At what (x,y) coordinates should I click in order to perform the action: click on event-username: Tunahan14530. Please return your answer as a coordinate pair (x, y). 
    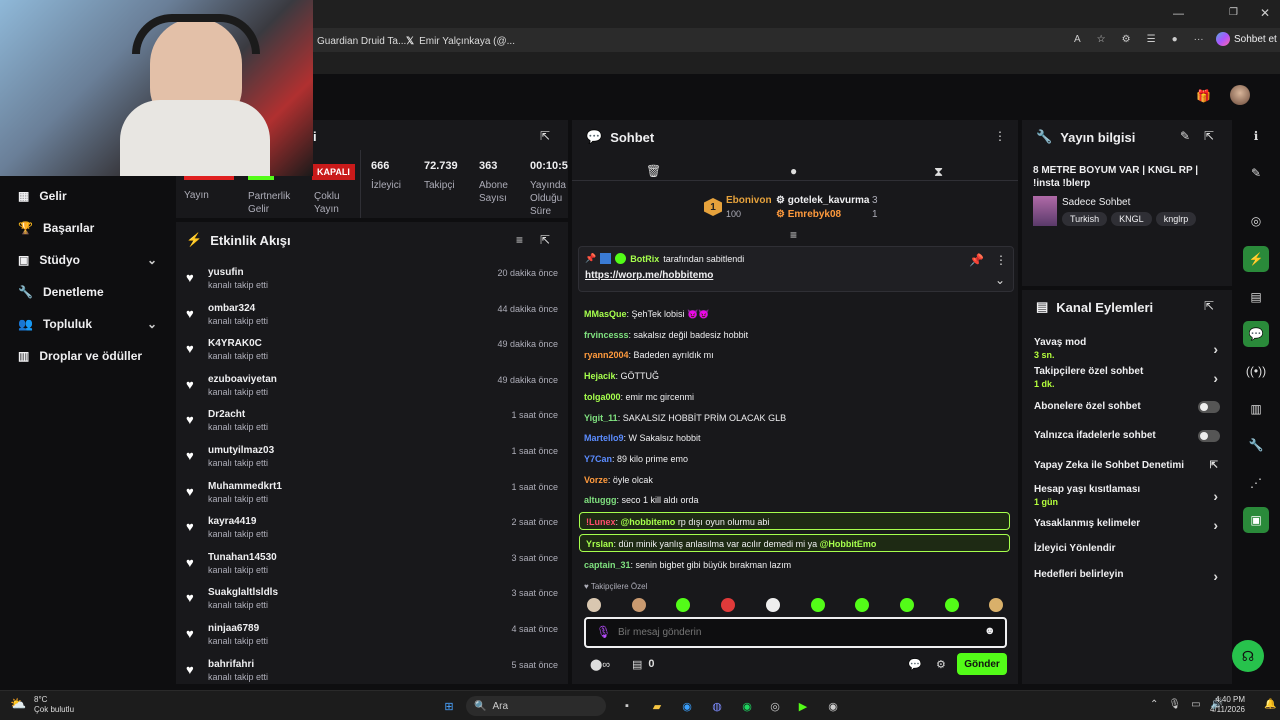
    Looking at the image, I should click on (242, 557).